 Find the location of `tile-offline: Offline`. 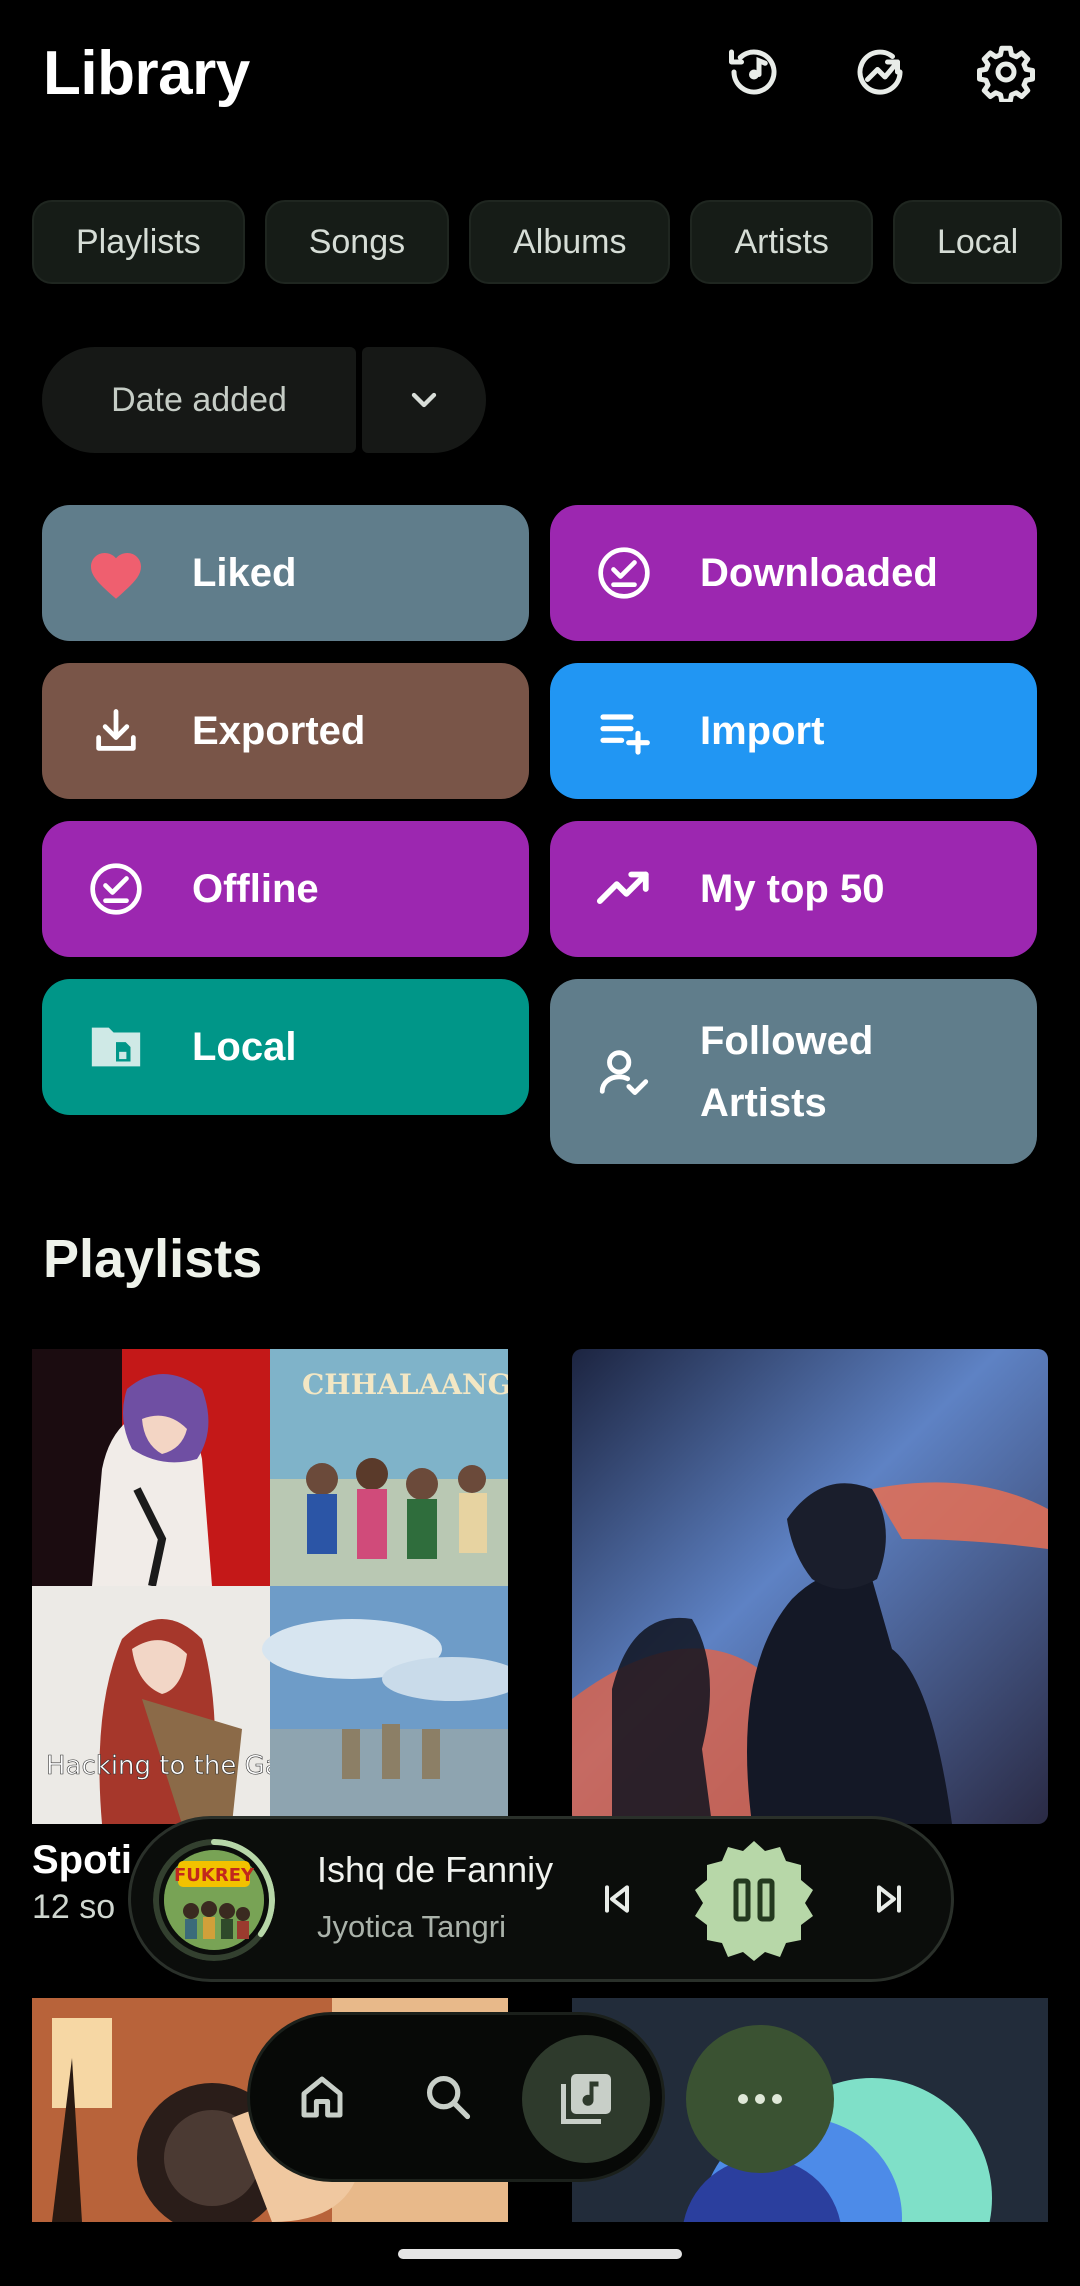

tile-offline: Offline is located at coordinates (285, 889).